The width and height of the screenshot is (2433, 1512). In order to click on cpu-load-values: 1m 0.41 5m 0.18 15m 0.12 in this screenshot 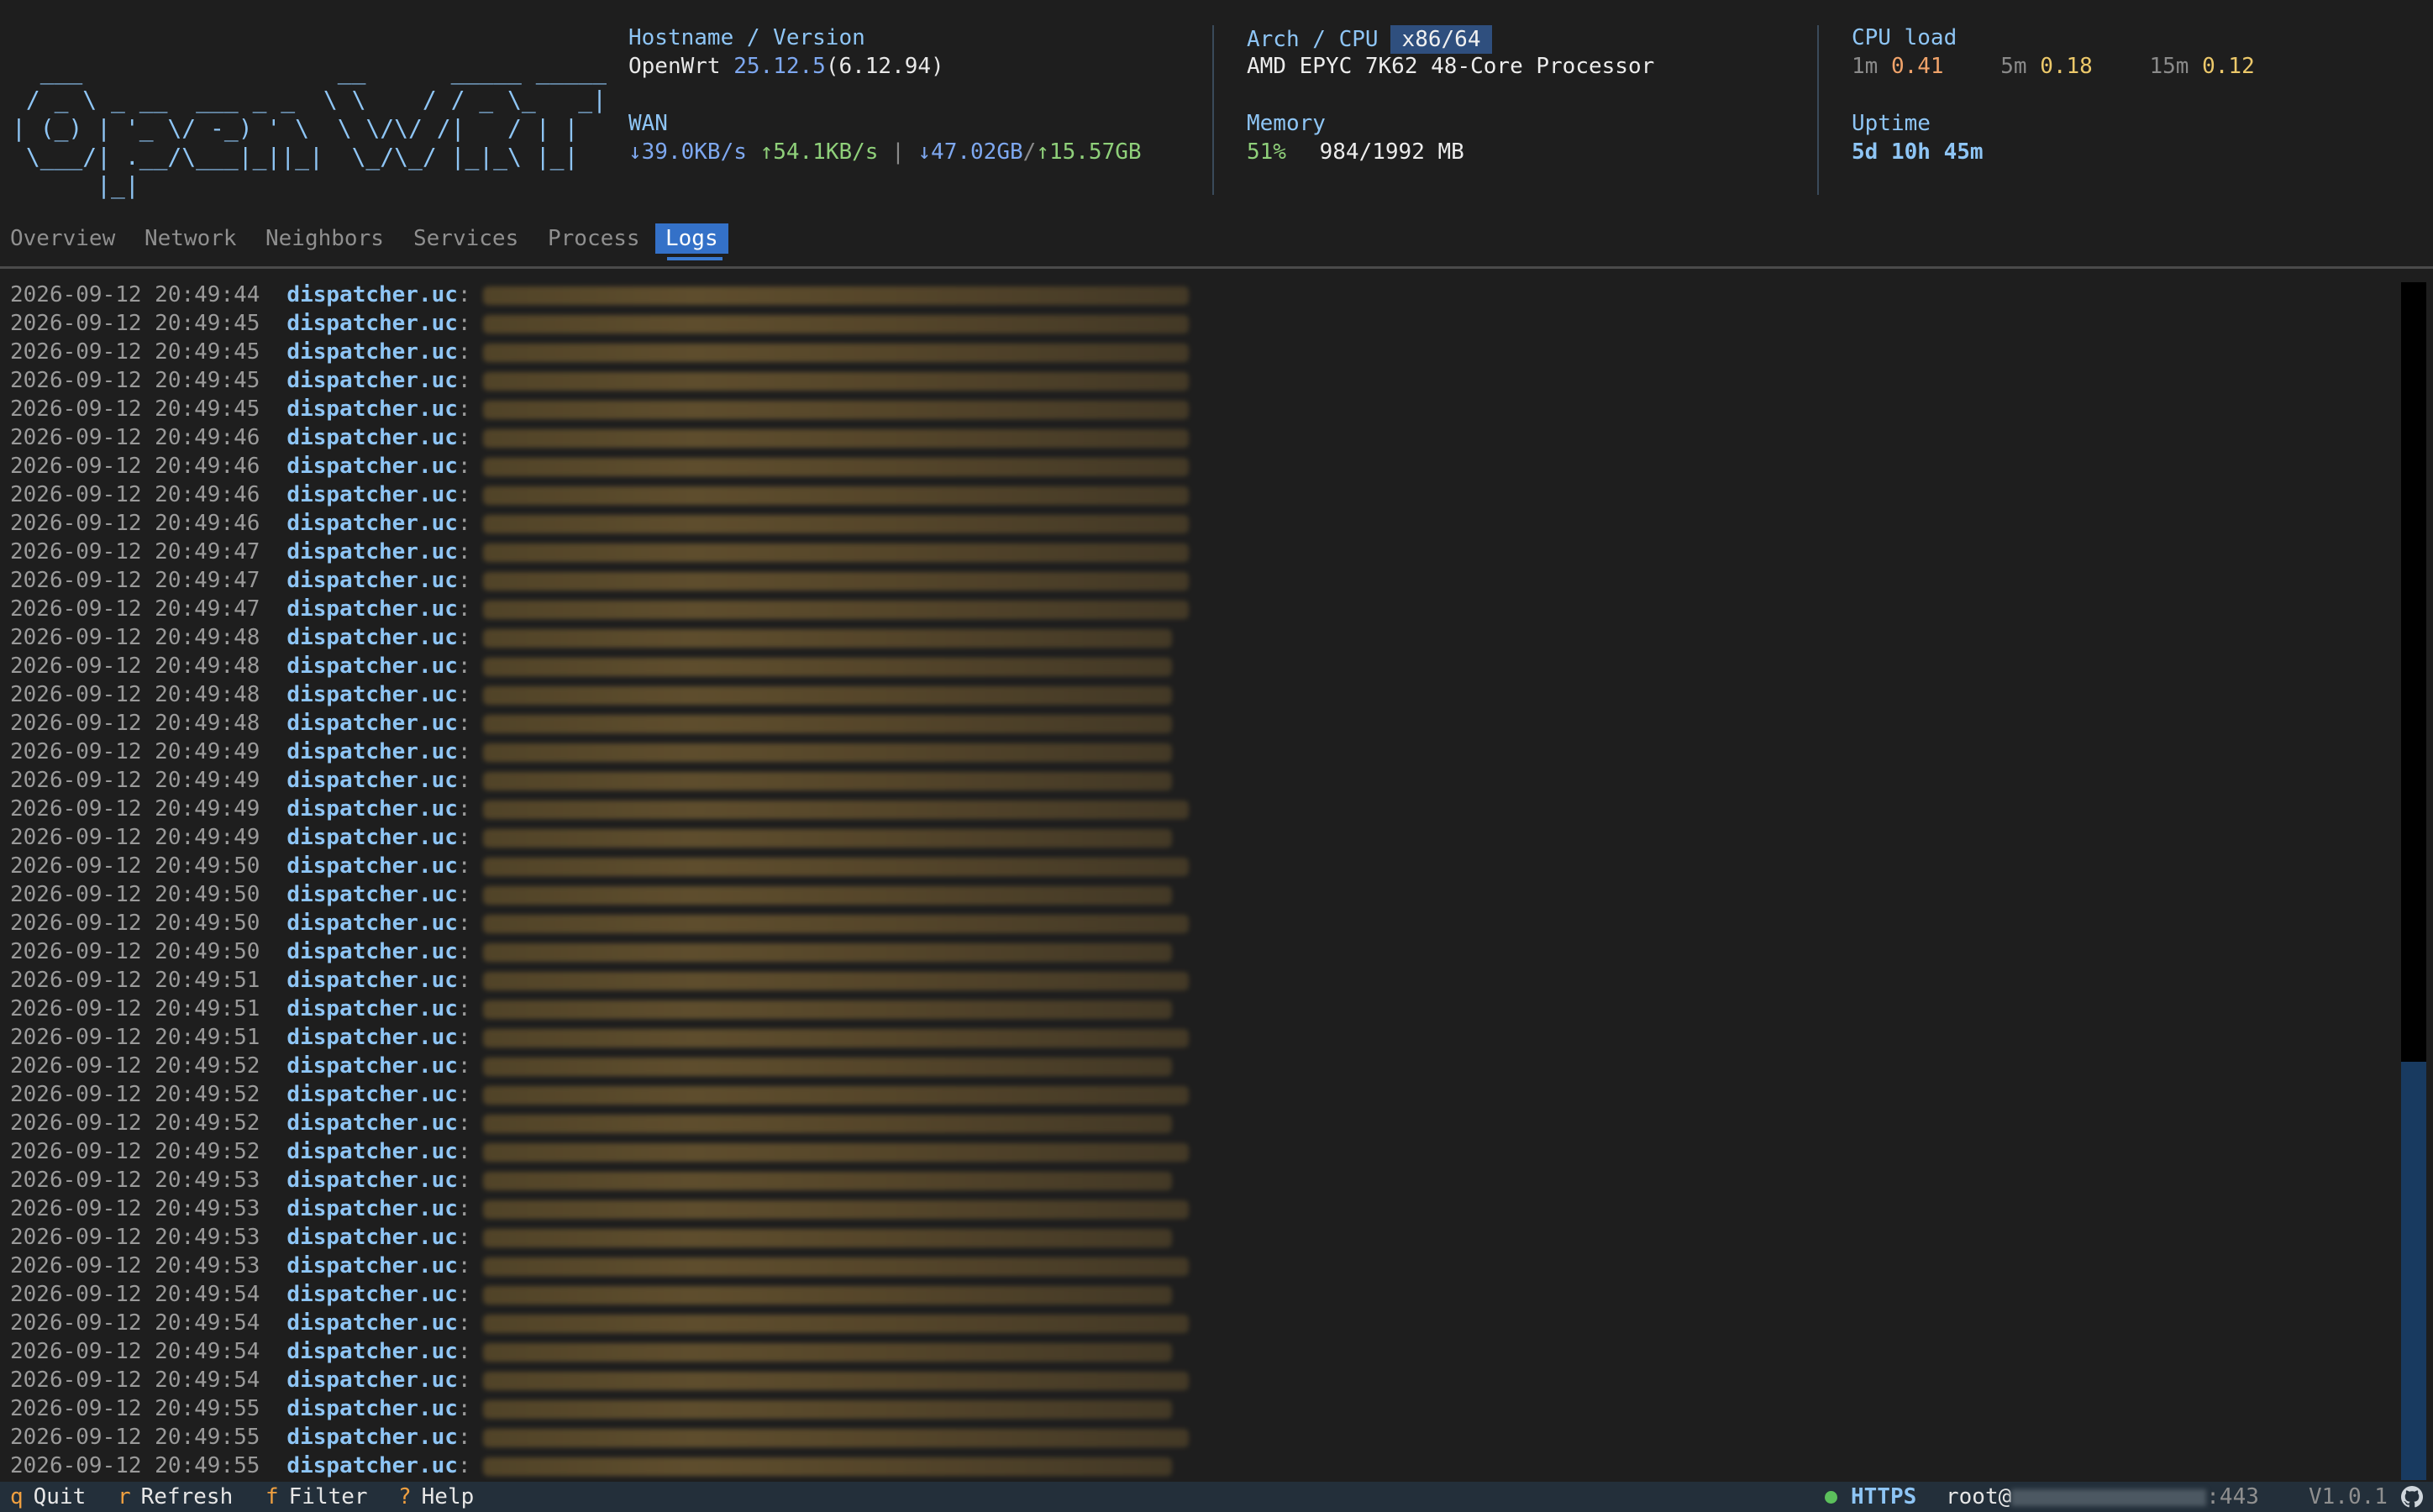, I will do `click(2053, 66)`.